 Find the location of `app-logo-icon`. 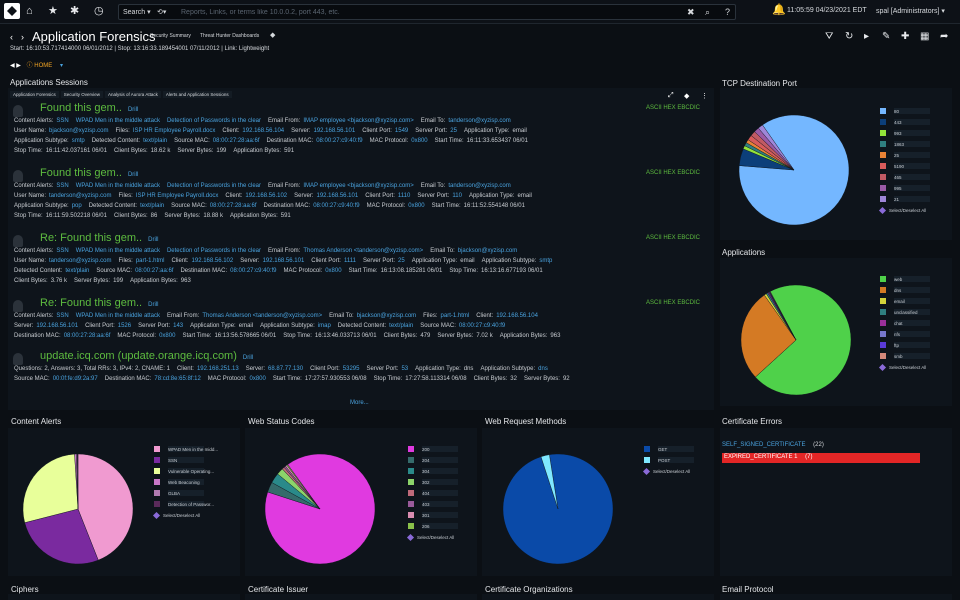

app-logo-icon is located at coordinates (12, 11).